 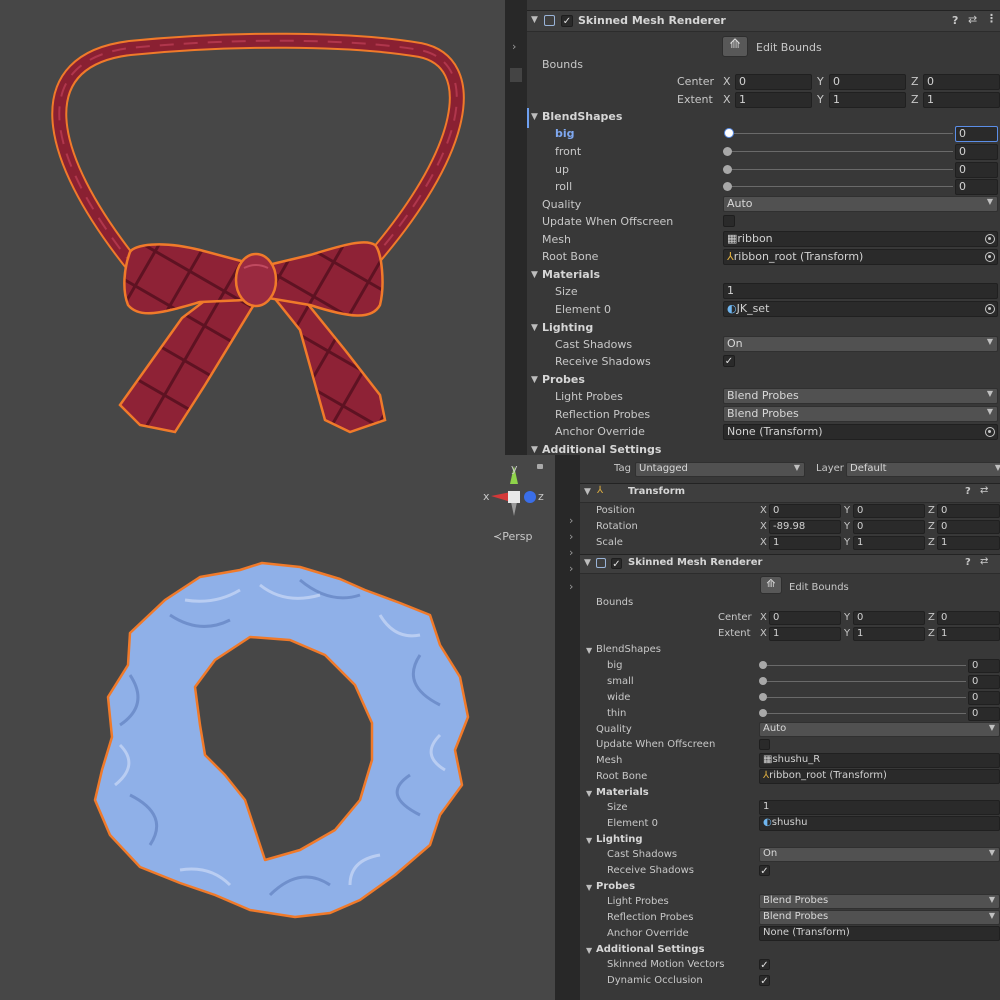 What do you see at coordinates (990, 432) in the screenshot?
I see `anchor-override-picker-icon` at bounding box center [990, 432].